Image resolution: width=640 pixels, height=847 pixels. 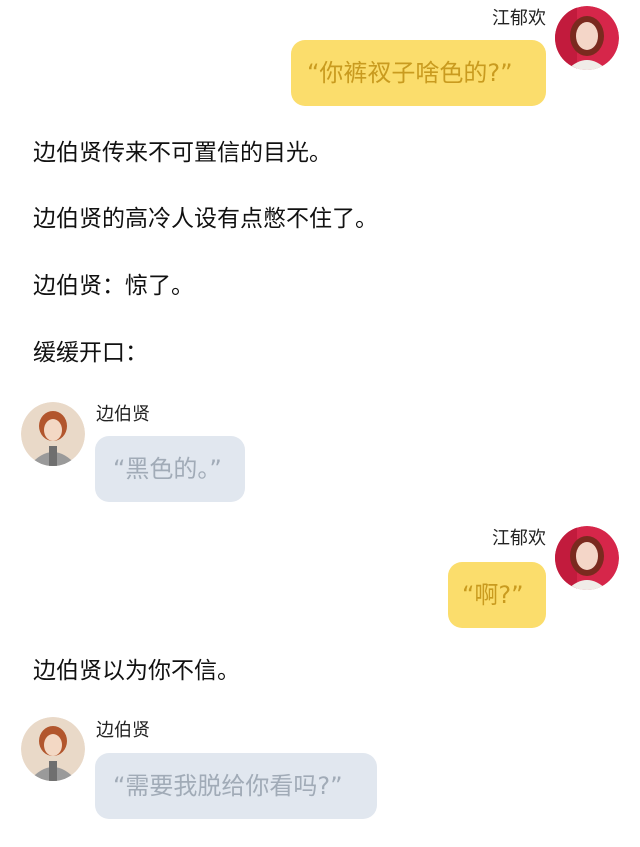 I want to click on message-bubble: “你裤衩子啥色的?”, so click(x=418, y=73).